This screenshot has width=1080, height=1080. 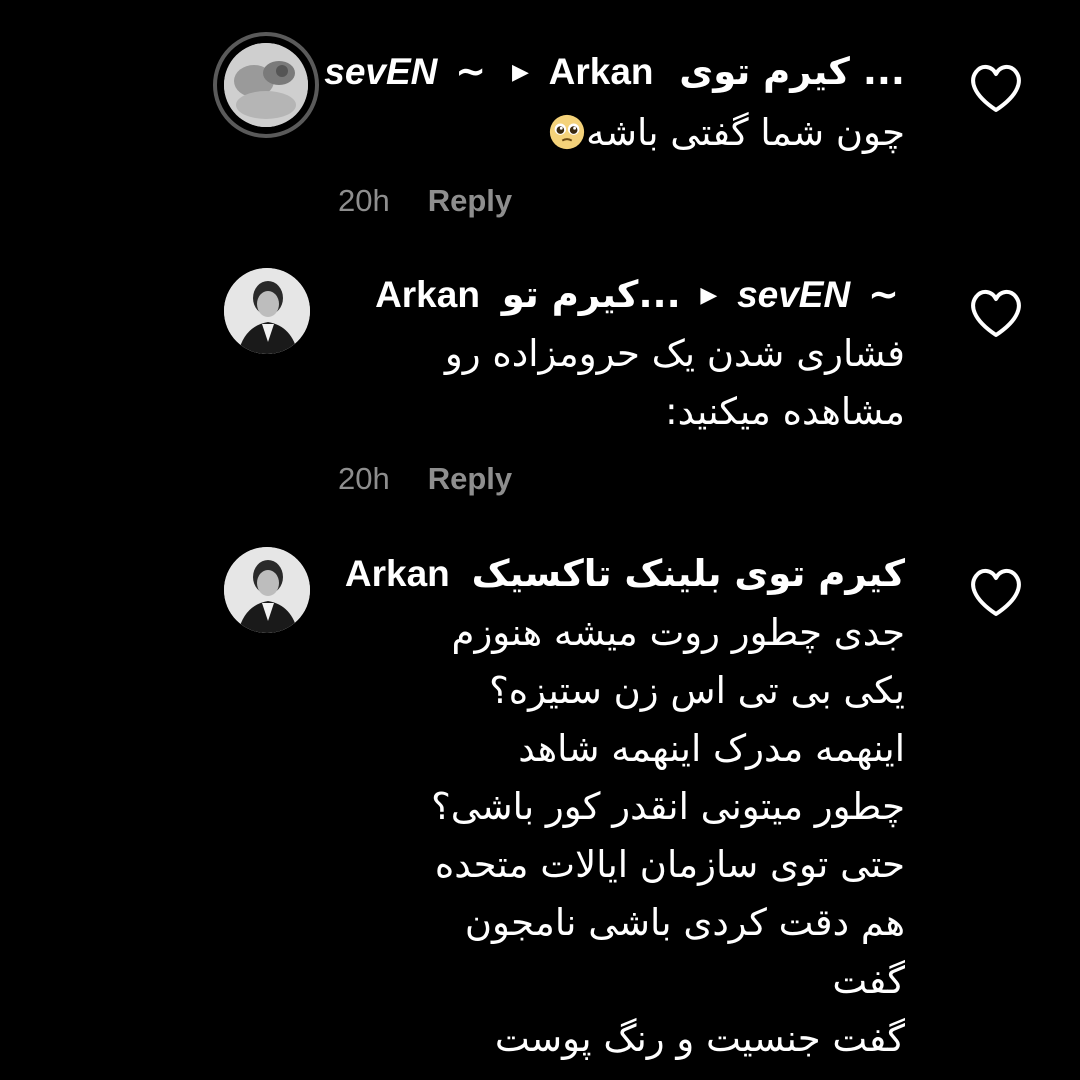 I want to click on comment-line: حتی توی سازمان ایالات متحده, so click(x=669, y=864).